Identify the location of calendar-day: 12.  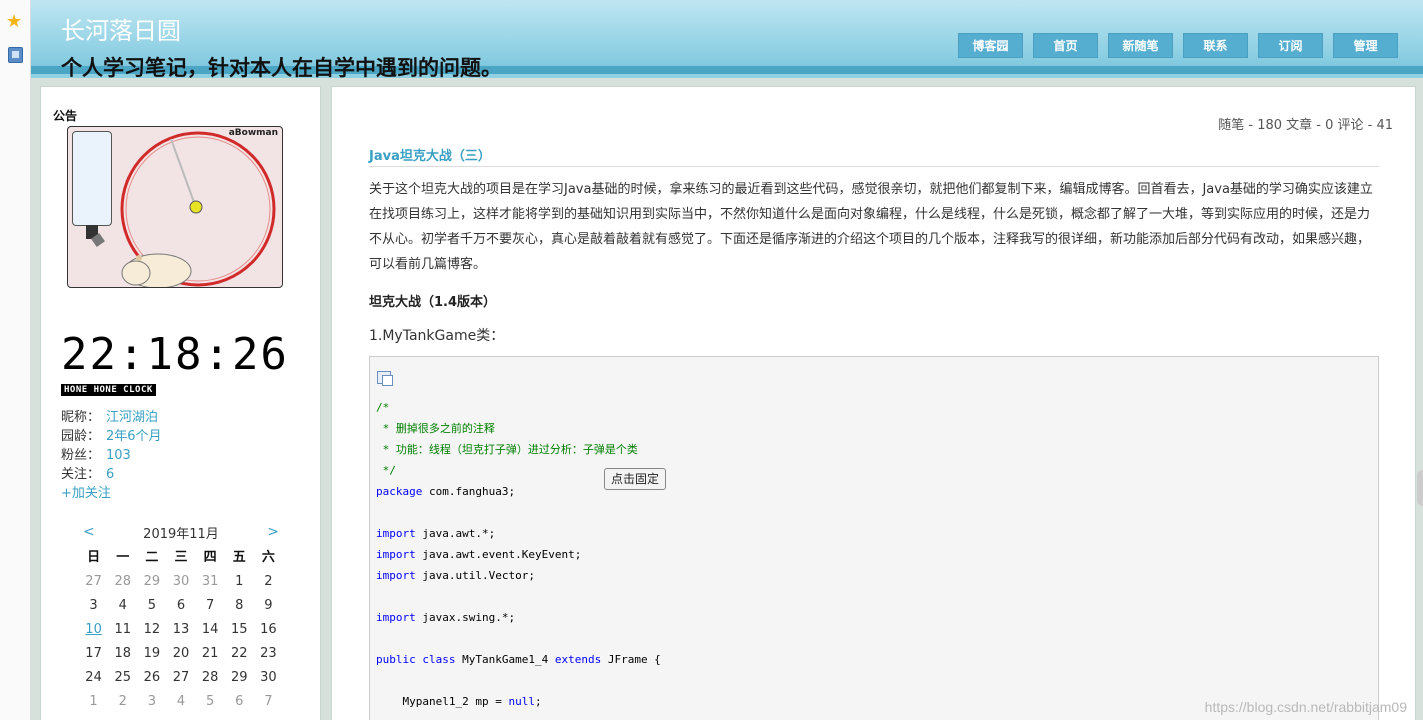
(151, 630).